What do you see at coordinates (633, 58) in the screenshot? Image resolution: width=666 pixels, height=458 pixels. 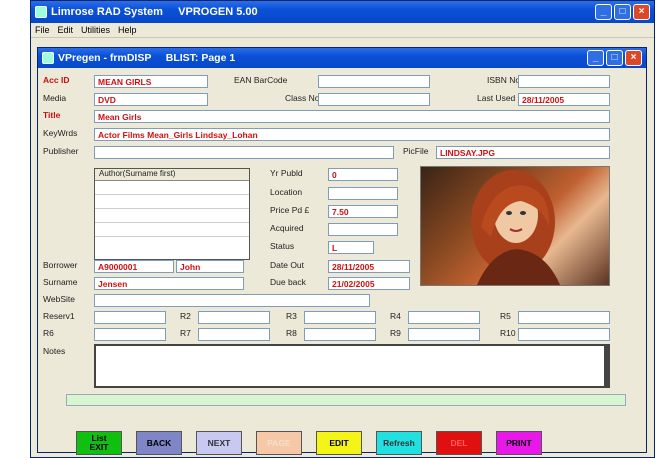 I see `form-close-icon: ×` at bounding box center [633, 58].